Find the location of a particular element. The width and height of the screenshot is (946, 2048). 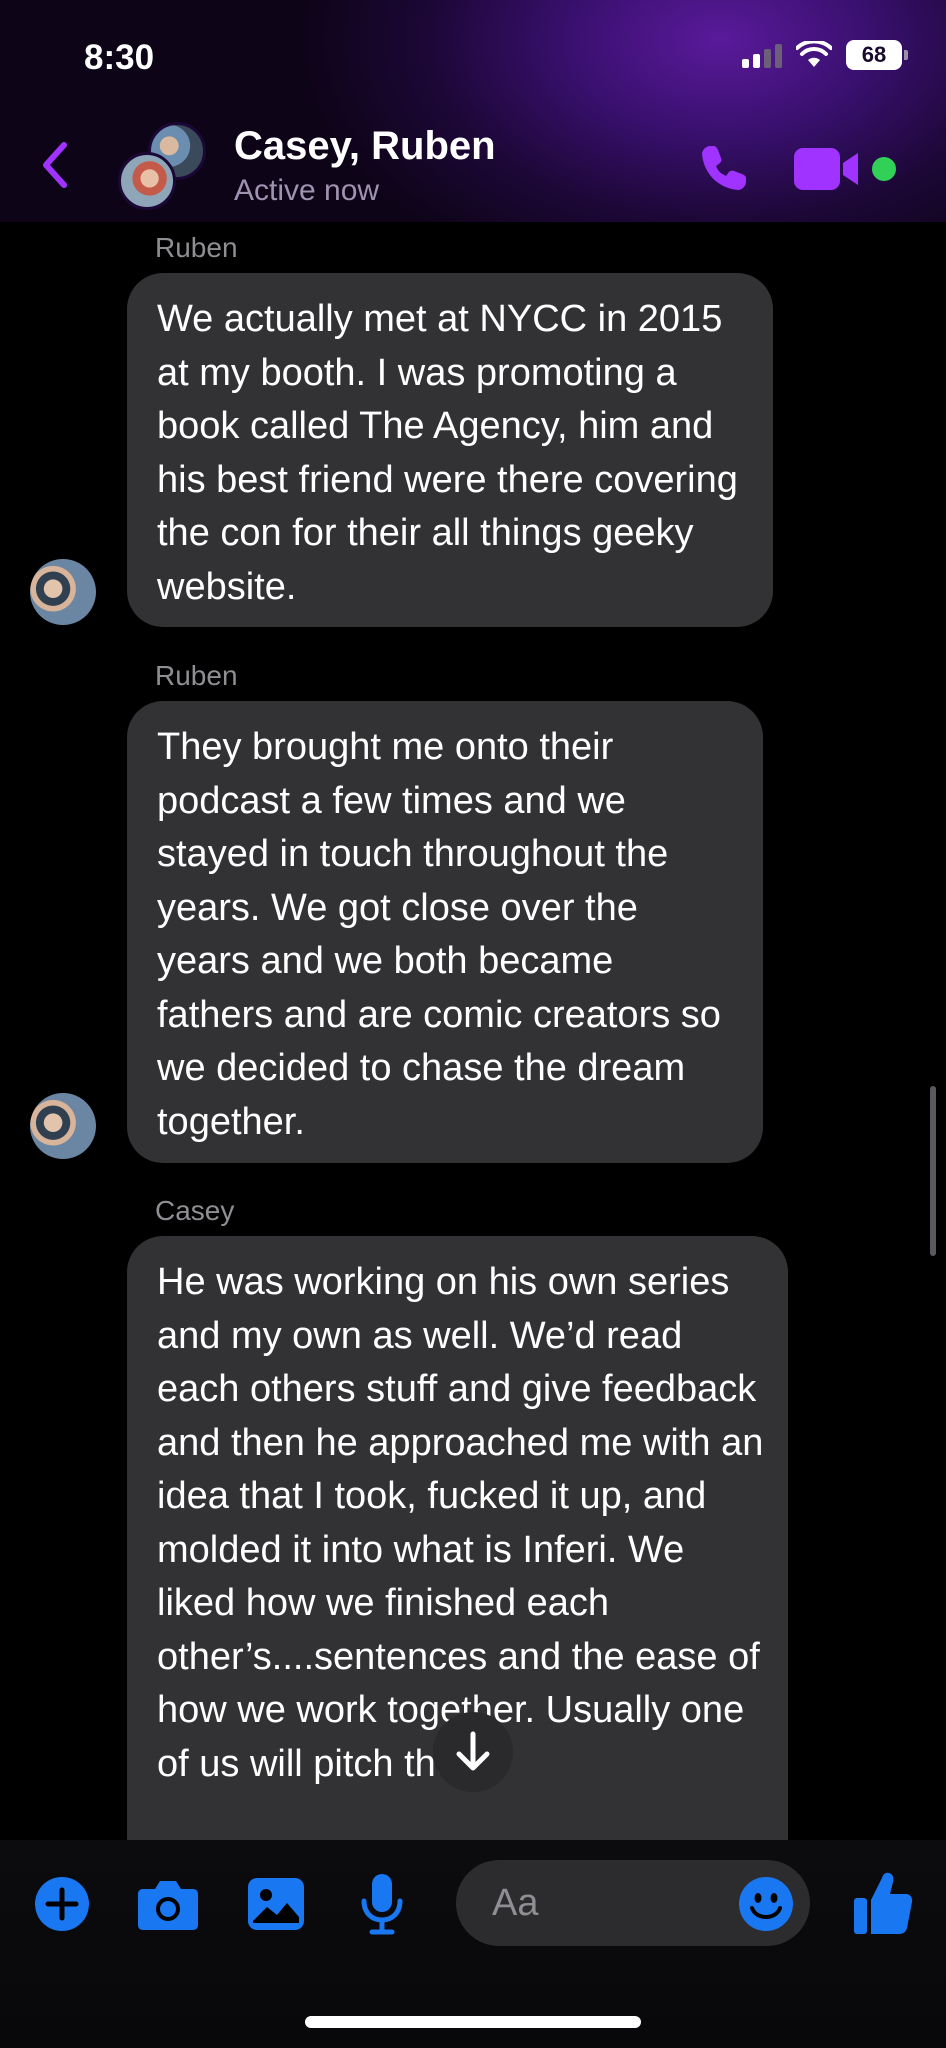

camera-icon is located at coordinates (168, 1905).